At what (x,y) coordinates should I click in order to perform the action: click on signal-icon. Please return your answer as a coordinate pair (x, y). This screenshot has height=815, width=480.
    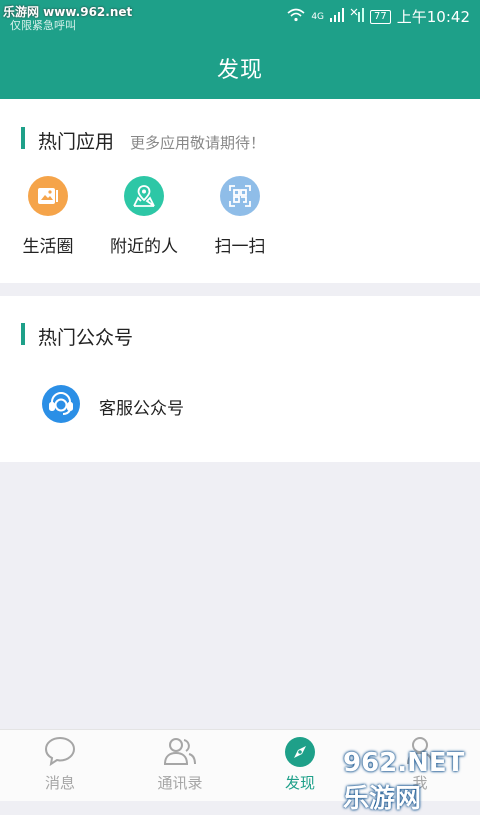
    Looking at the image, I should click on (337, 16).